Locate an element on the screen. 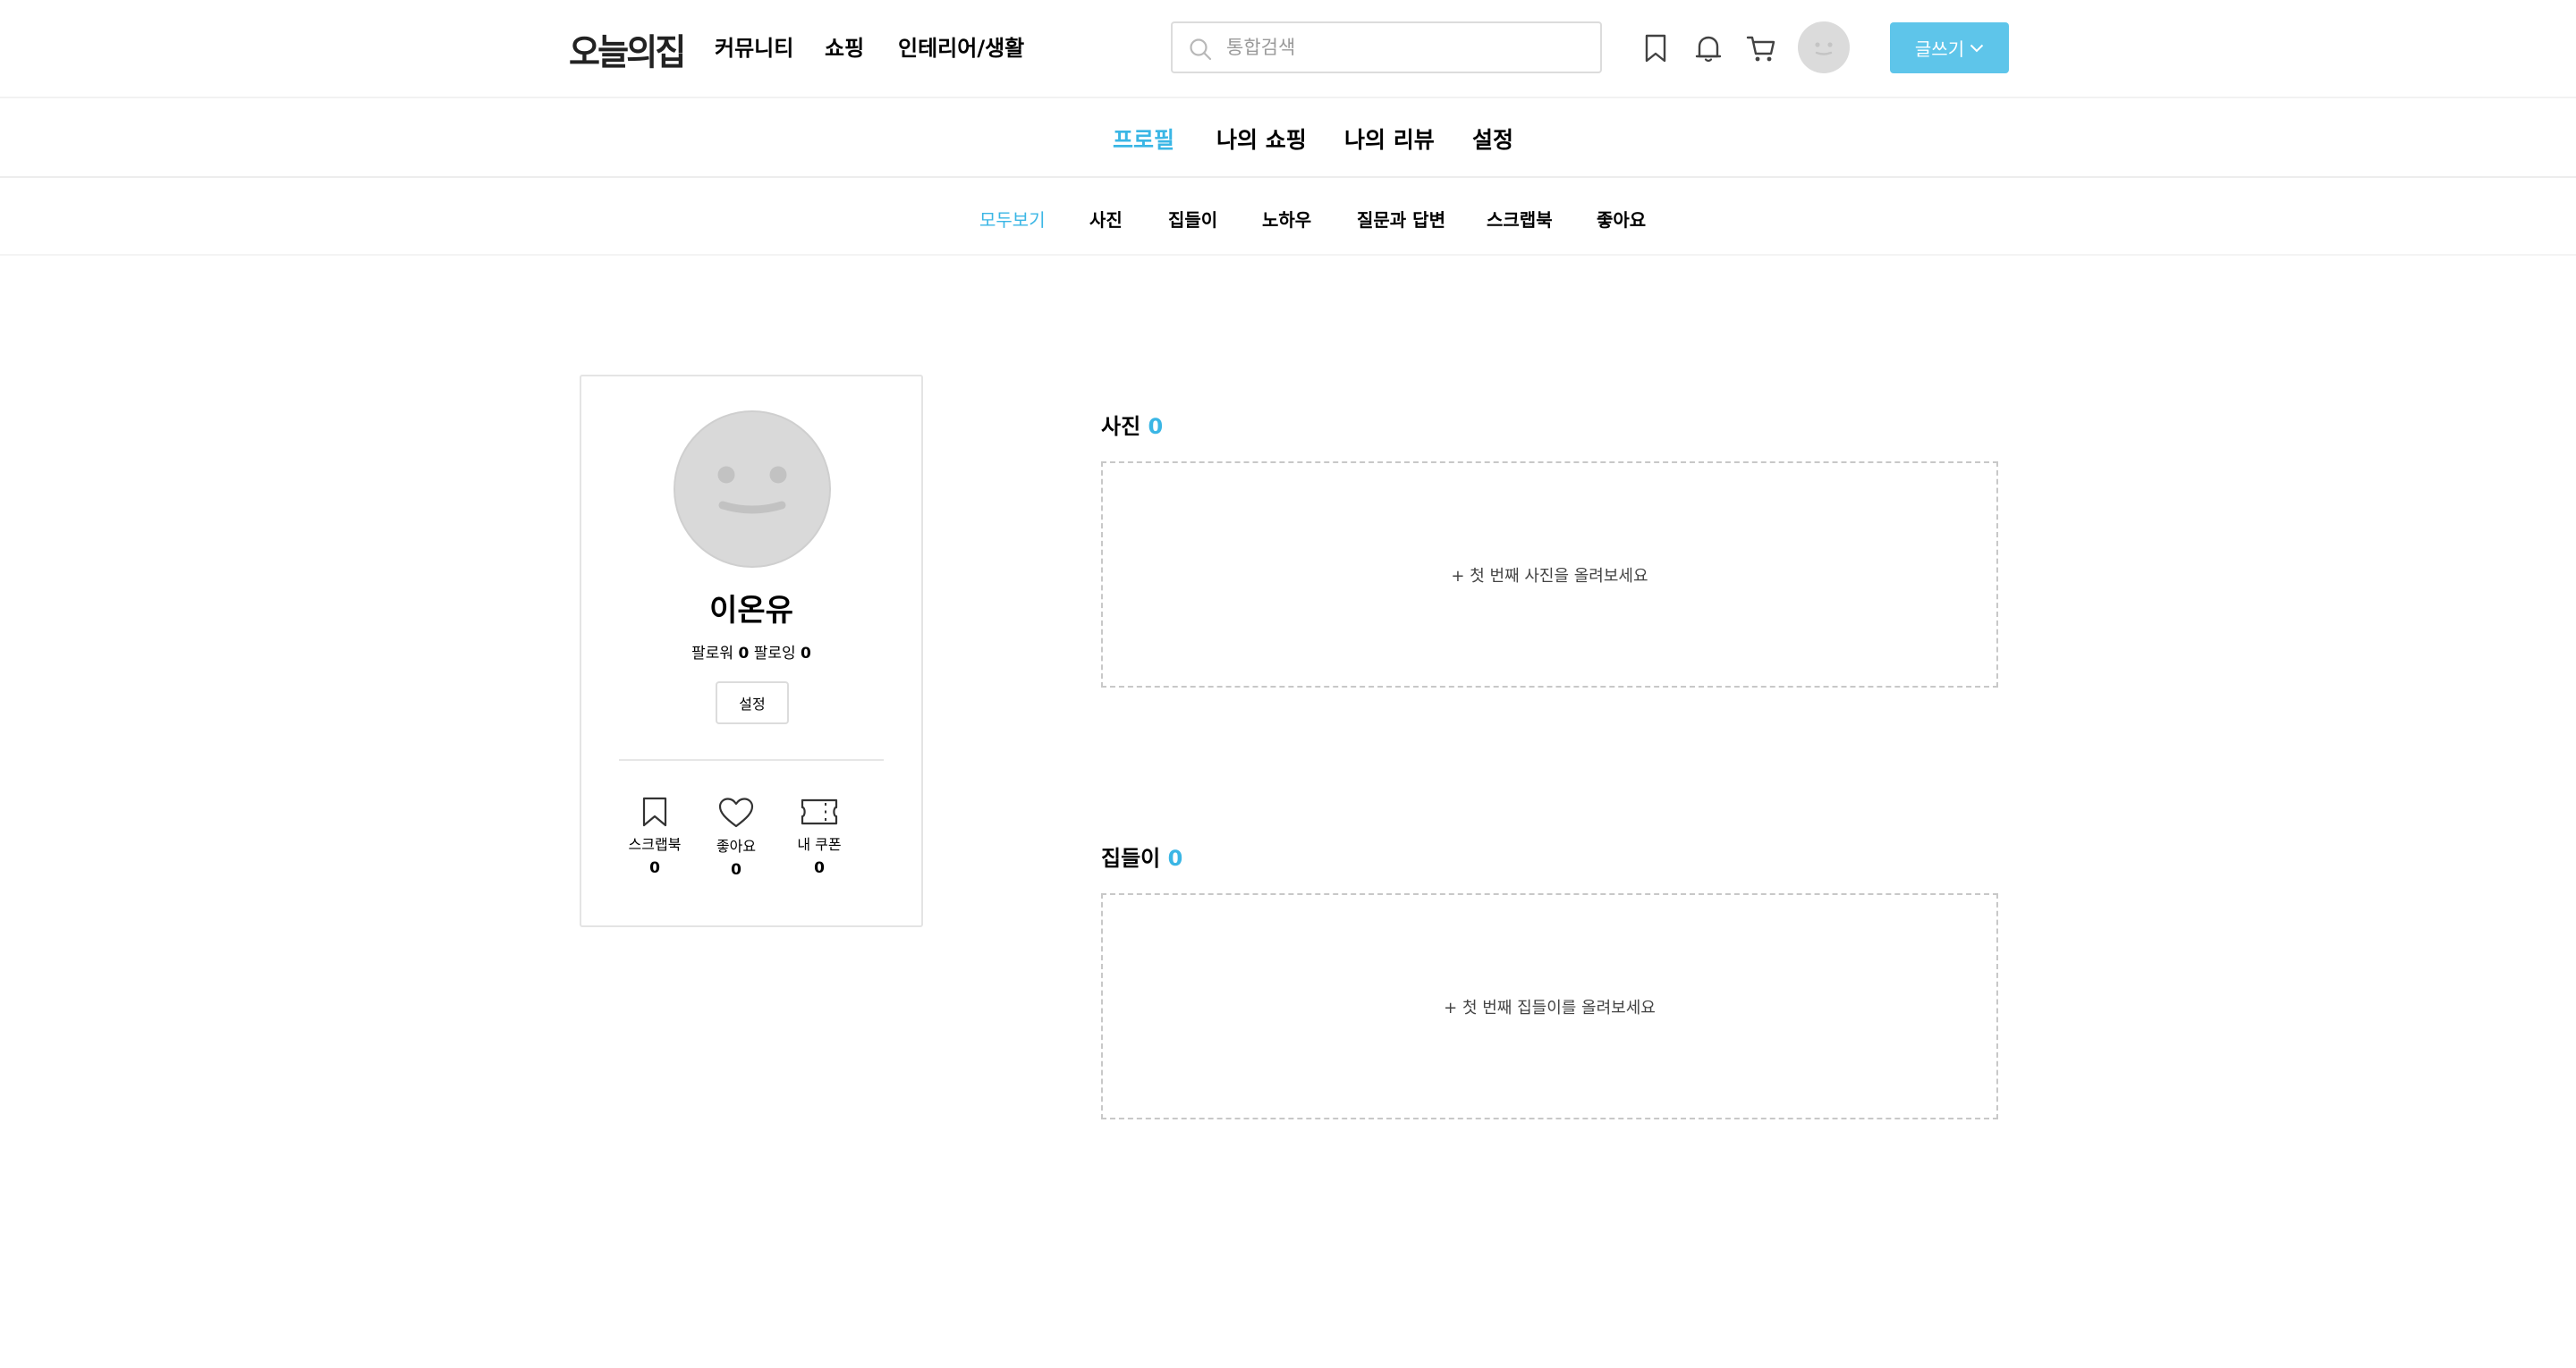  bell-icon is located at coordinates (1708, 48).